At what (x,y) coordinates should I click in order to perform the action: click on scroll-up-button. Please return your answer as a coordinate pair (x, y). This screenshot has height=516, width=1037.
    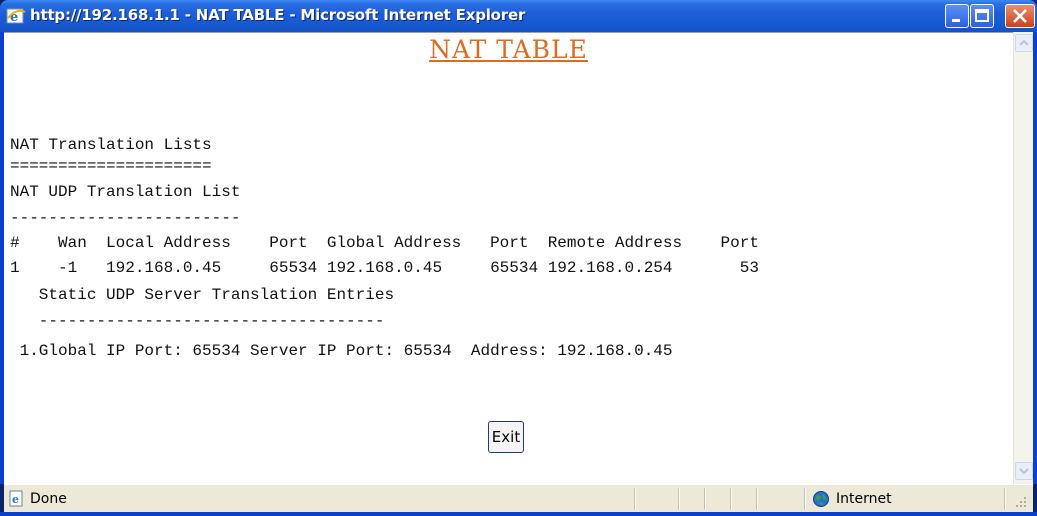
    Looking at the image, I should click on (1024, 43).